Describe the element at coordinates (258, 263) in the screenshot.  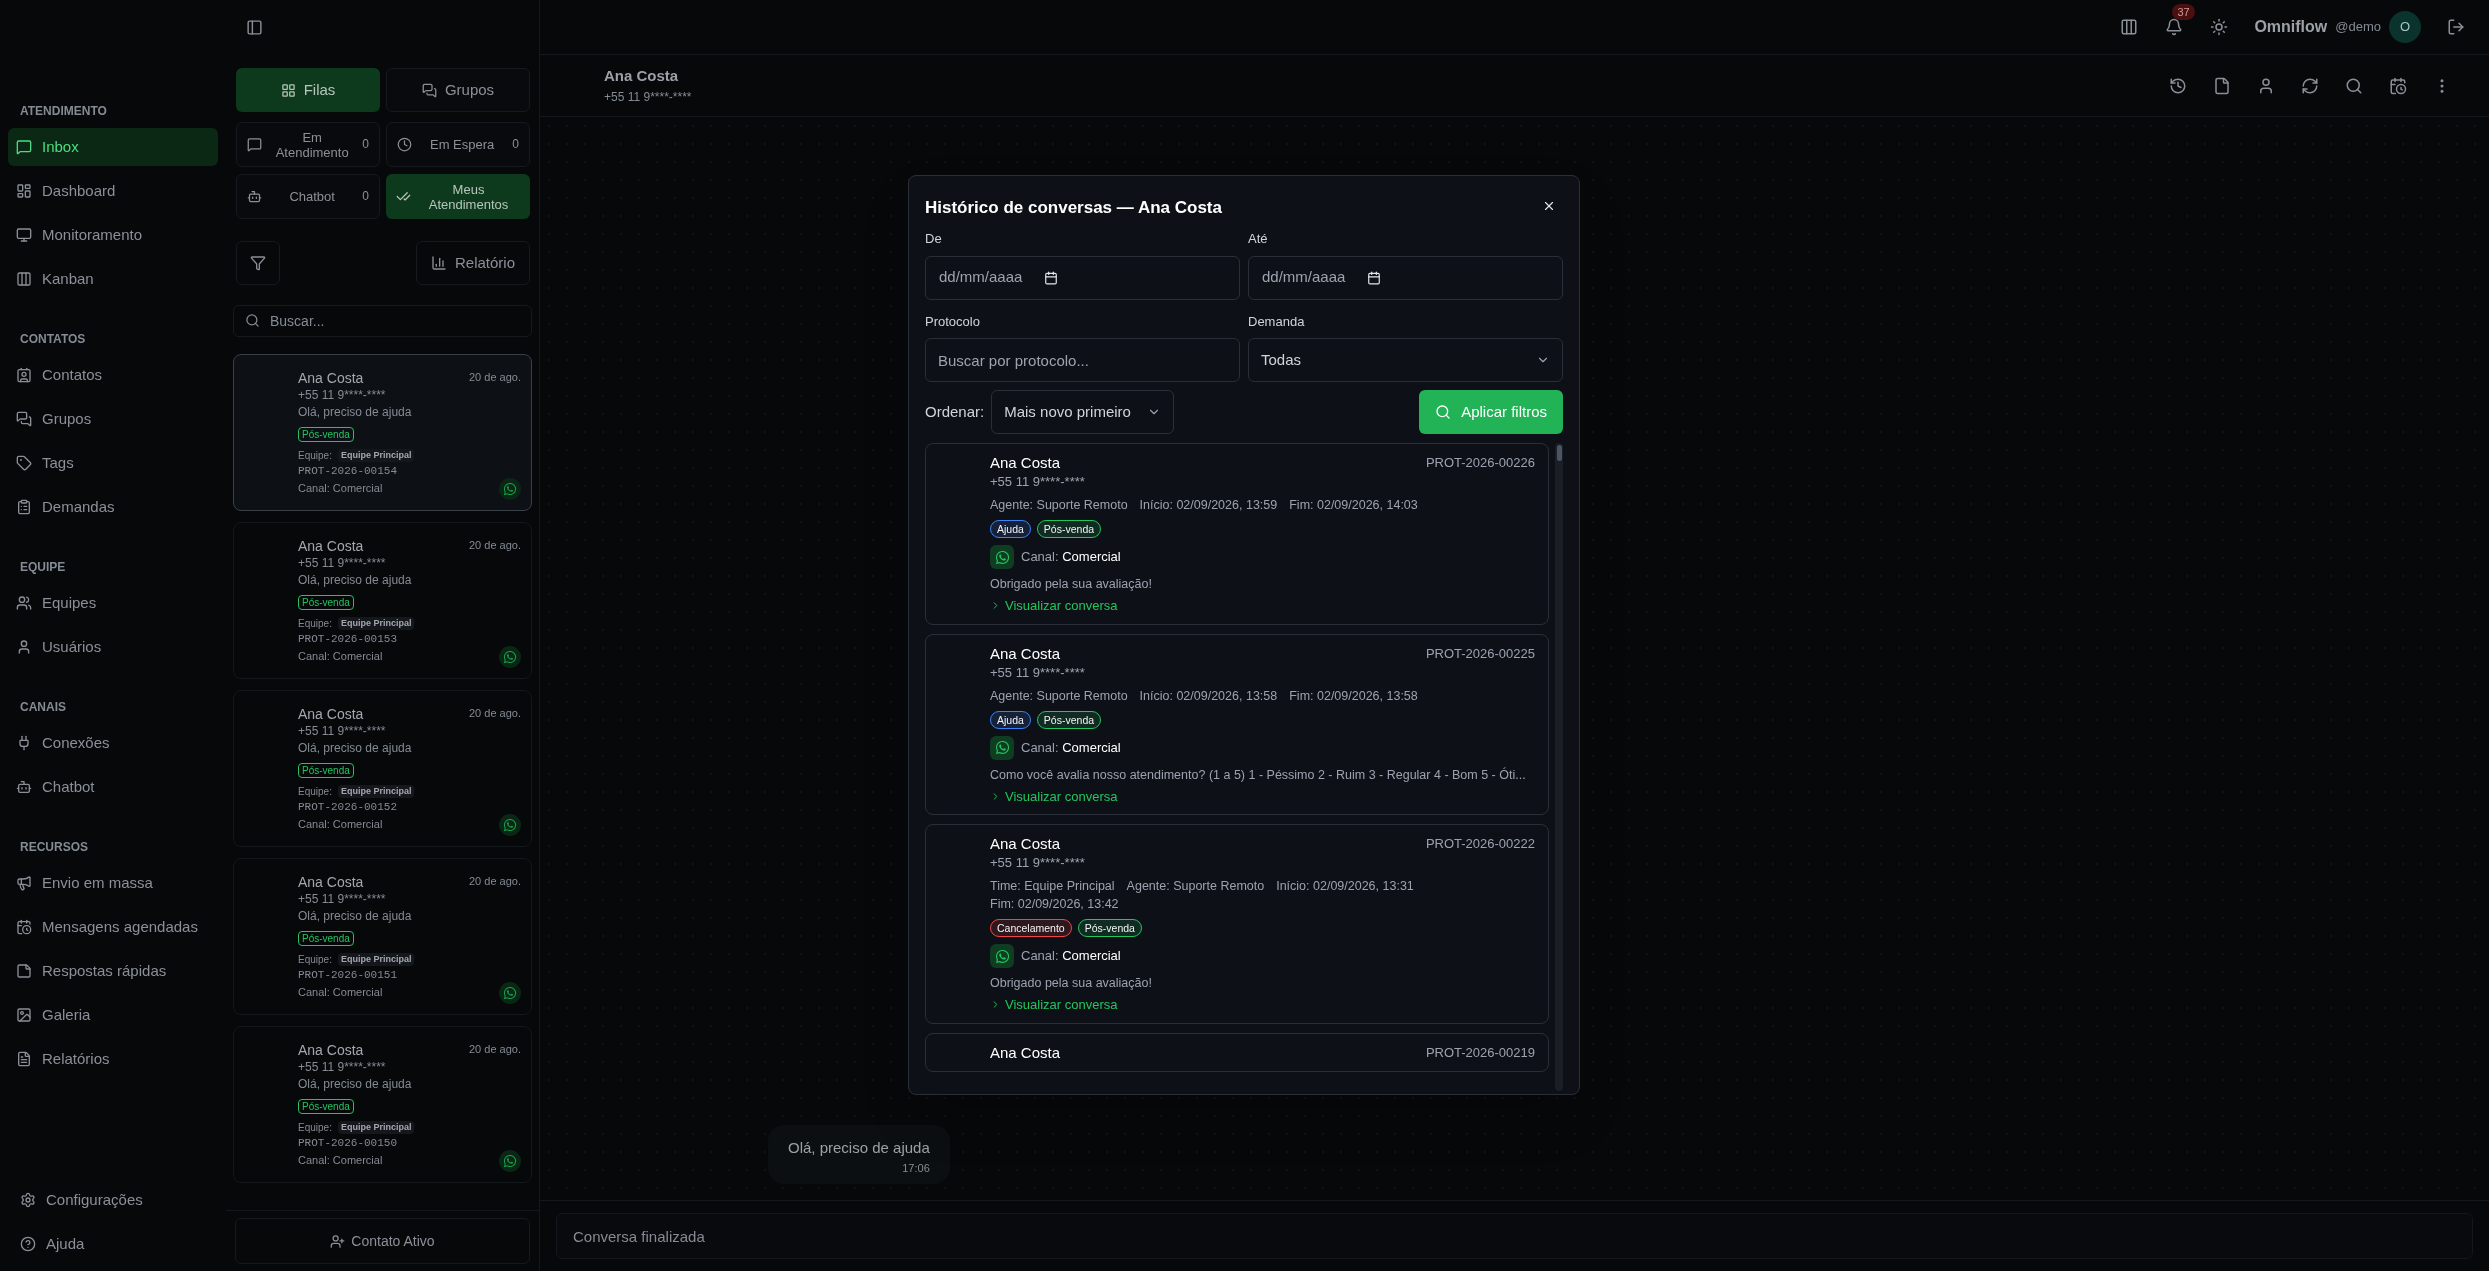
I see `filter-button` at that location.